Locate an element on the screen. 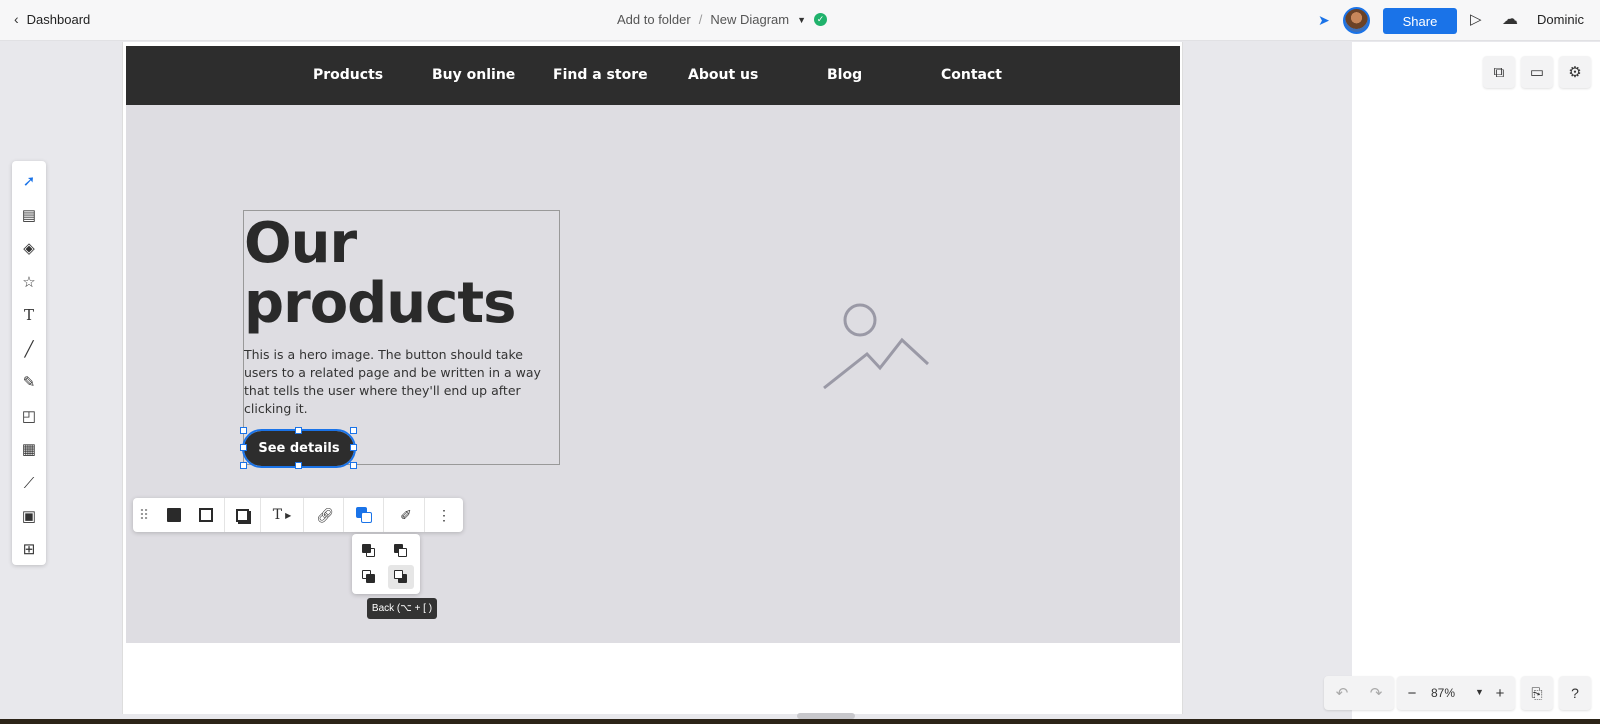 This screenshot has width=1600, height=724. arrange-order-button is located at coordinates (364, 515).